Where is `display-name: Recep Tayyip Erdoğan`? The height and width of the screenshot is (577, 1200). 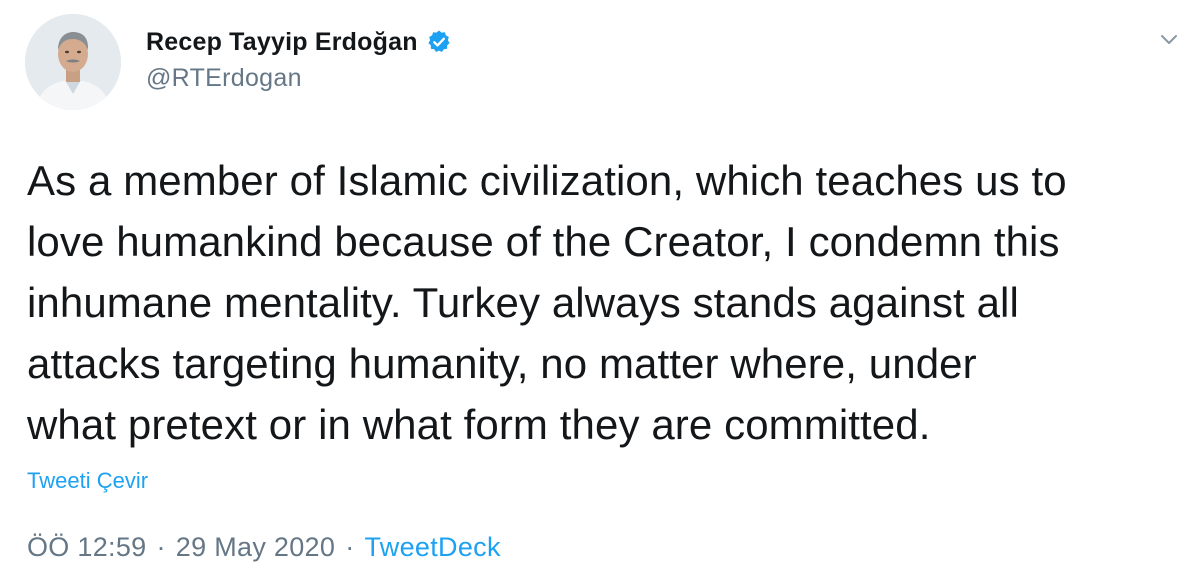 display-name: Recep Tayyip Erdoğan is located at coordinates (282, 42).